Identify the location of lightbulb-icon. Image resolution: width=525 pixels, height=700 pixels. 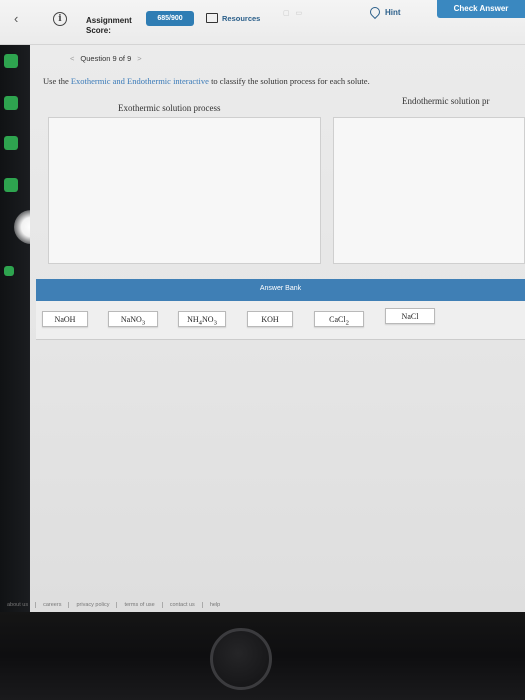
(375, 12).